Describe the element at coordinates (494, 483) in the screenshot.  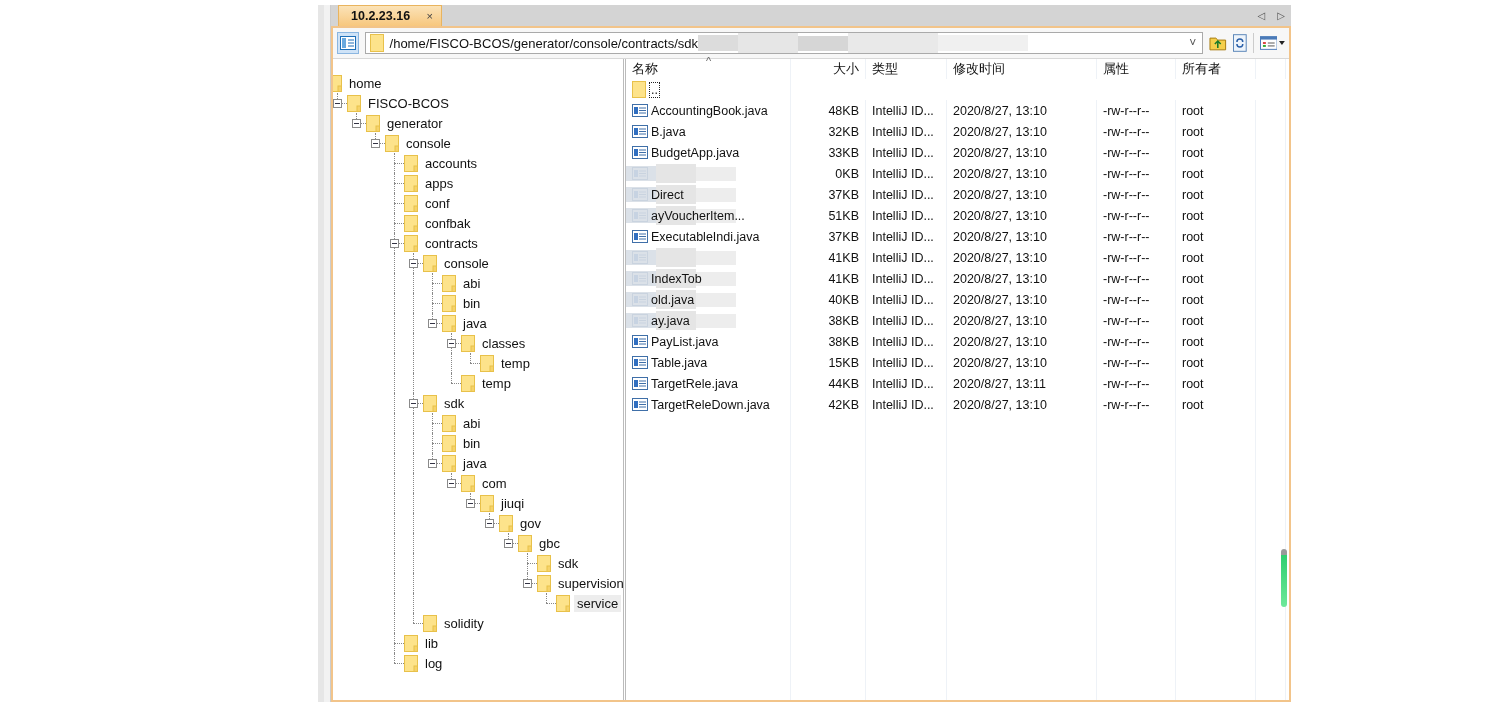
I see `tree-item: com` at that location.